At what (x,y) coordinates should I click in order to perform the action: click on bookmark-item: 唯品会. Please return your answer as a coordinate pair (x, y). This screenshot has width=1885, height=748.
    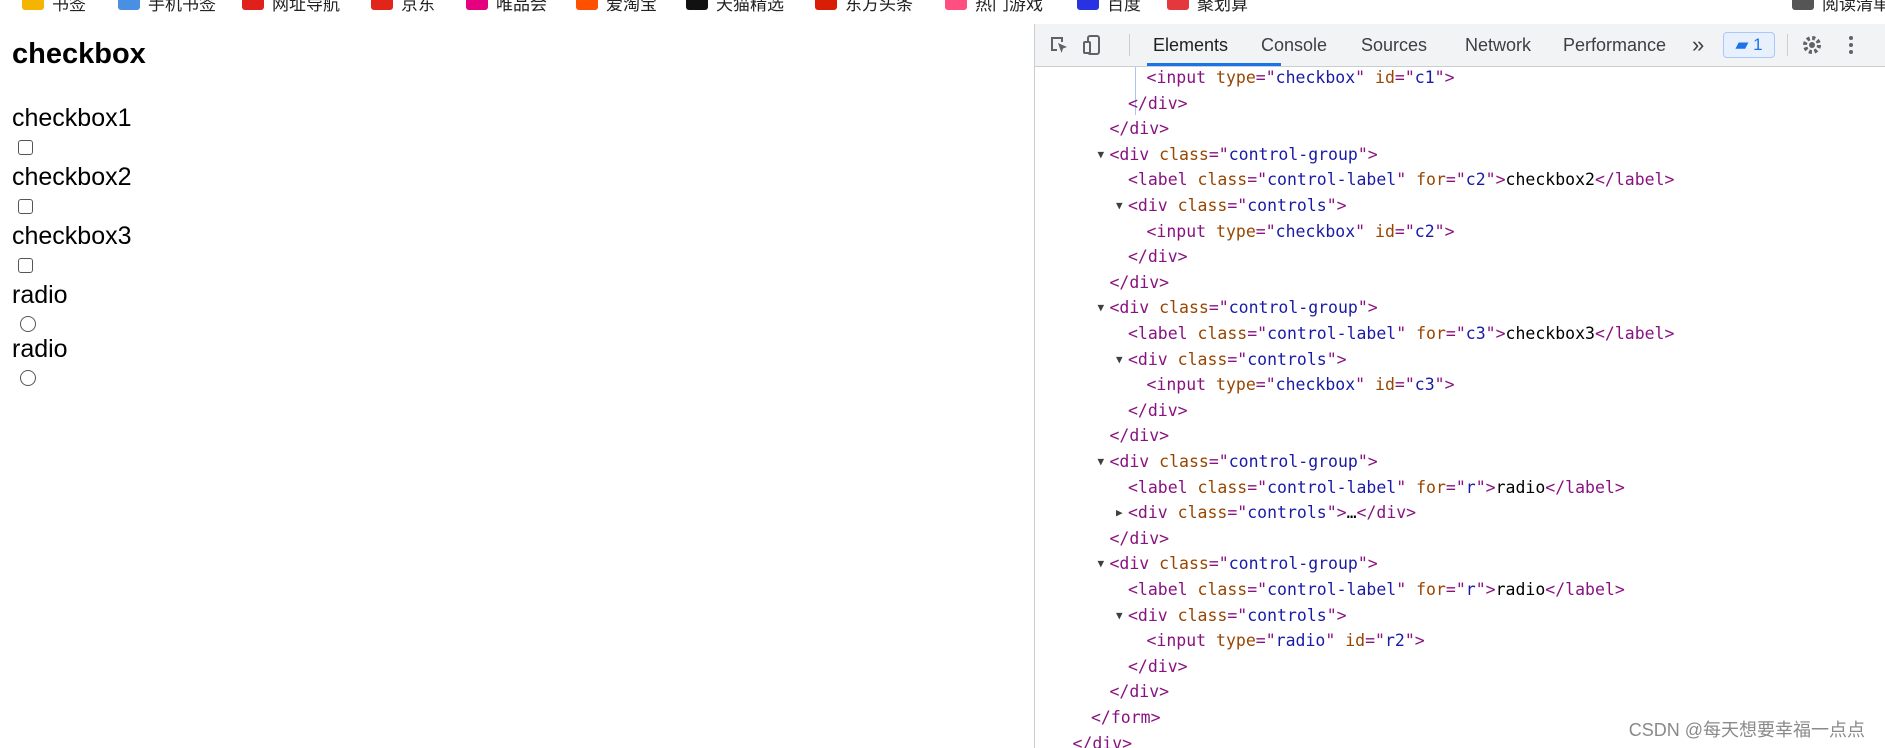
    Looking at the image, I should click on (506, 7).